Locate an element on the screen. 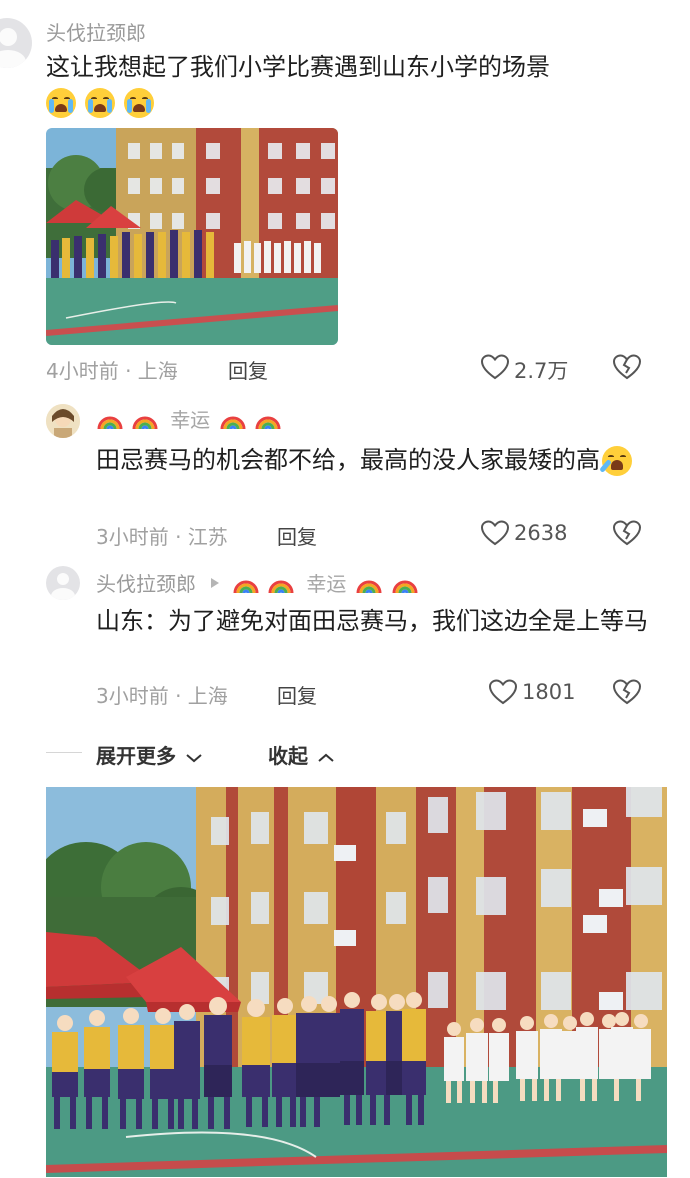 This screenshot has height=1178, width=690. like-count: 1801 is located at coordinates (549, 692).